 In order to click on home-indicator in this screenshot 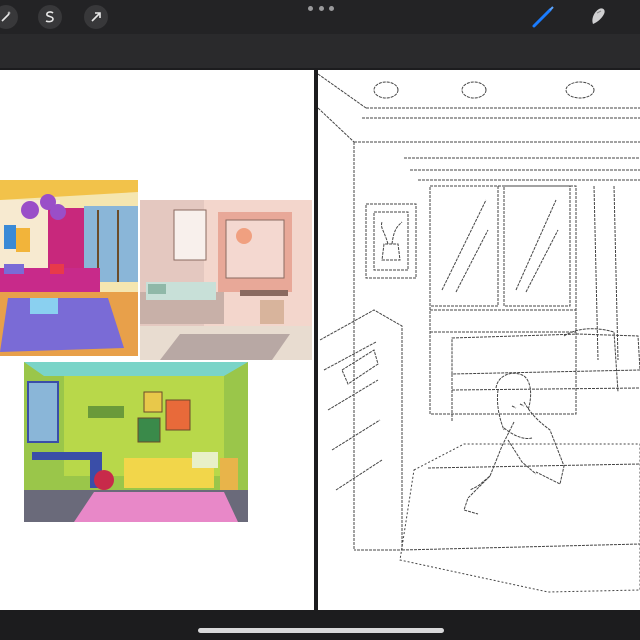, I will do `click(321, 630)`.